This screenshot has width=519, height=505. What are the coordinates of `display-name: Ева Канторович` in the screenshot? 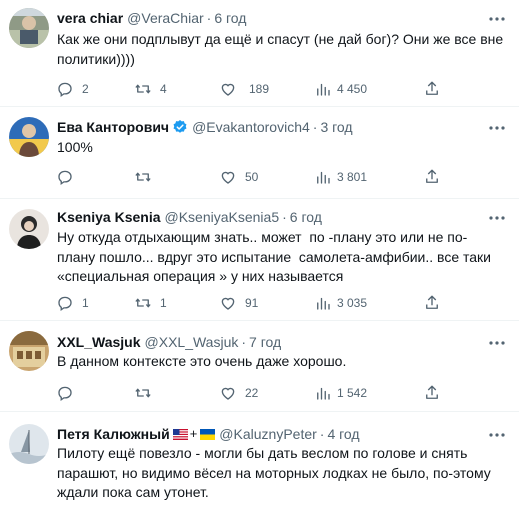 It's located at (113, 127).